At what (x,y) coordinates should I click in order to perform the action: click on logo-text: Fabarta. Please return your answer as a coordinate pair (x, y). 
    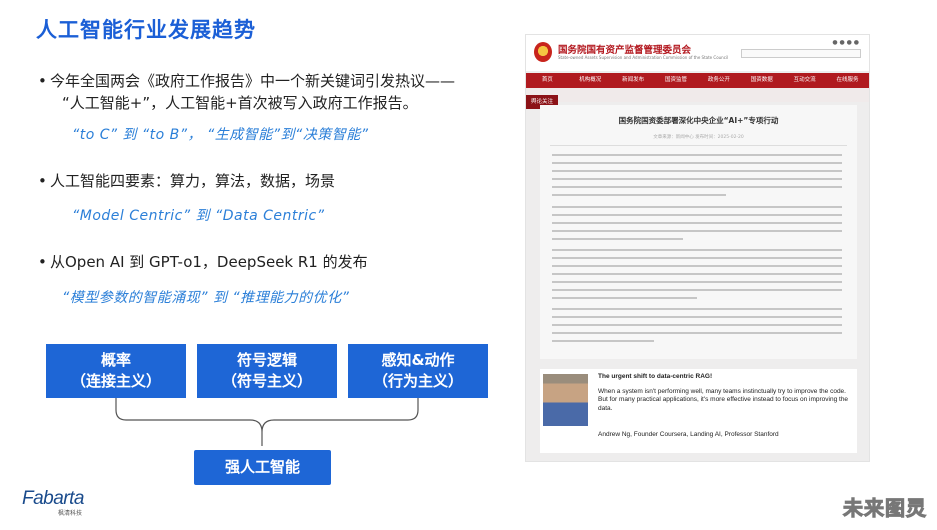
    Looking at the image, I should click on (53, 498).